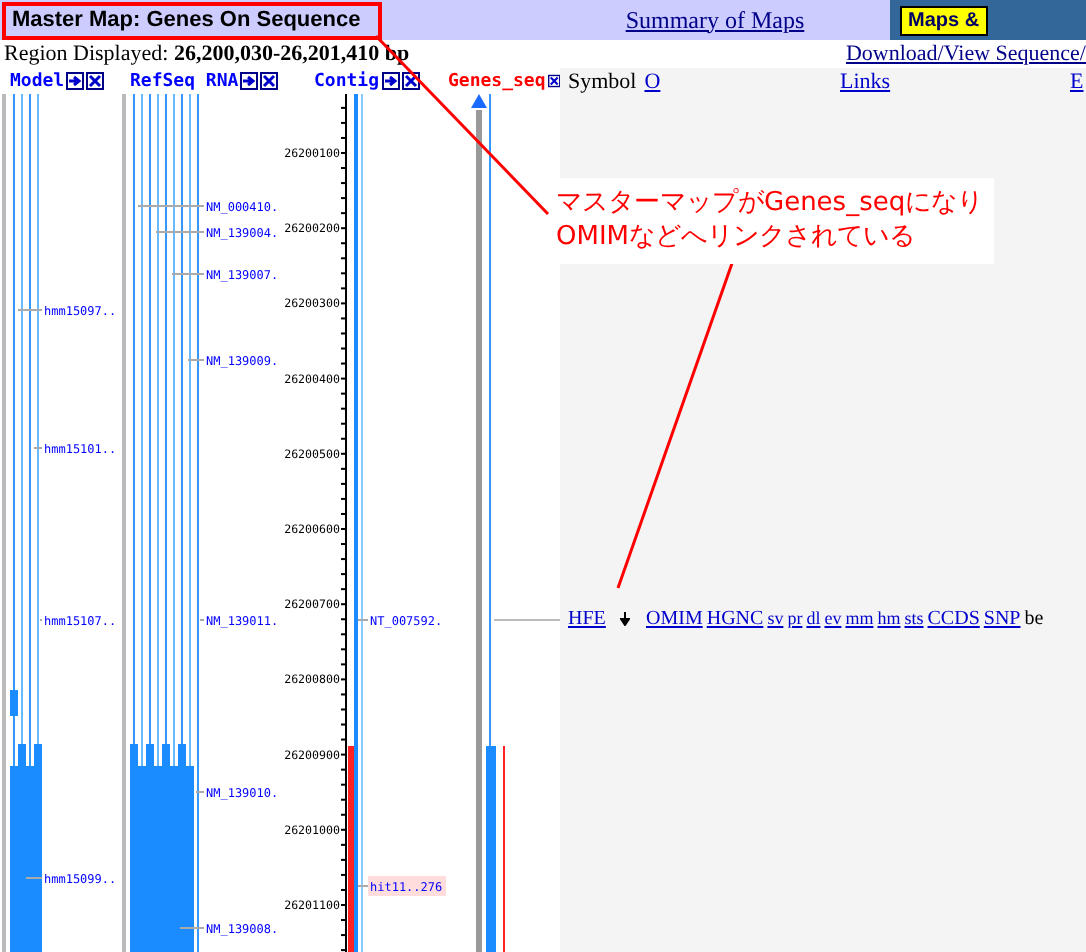 This screenshot has width=1086, height=952. I want to click on gene-link: hm, so click(889, 618).